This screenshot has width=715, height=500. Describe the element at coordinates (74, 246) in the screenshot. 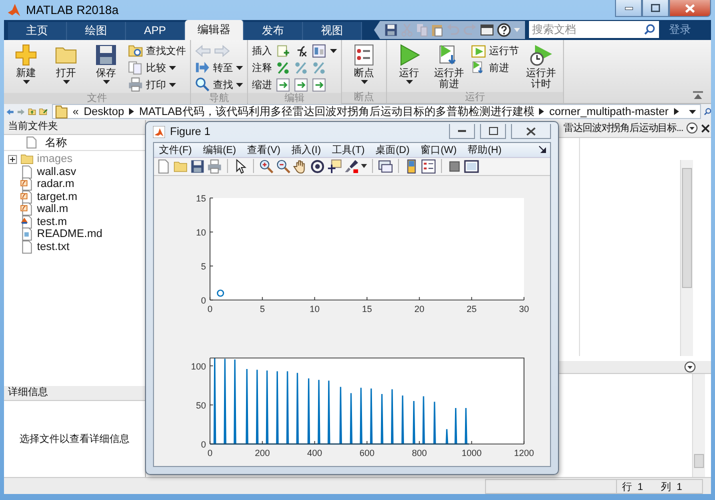

I see `file-item: test.txt` at that location.